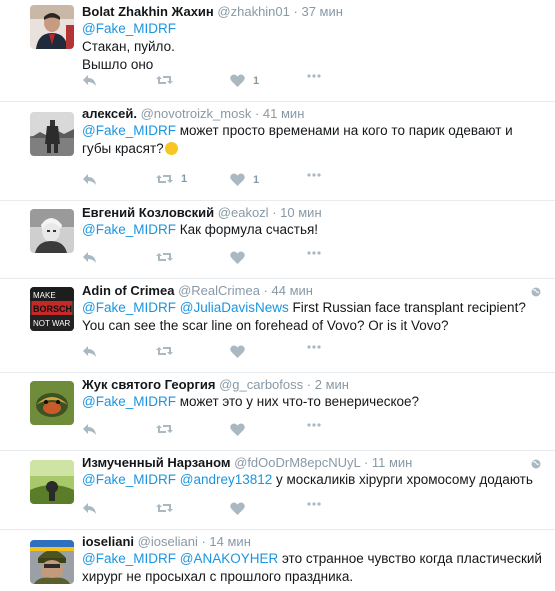  Describe the element at coordinates (283, 113) in the screenshot. I see `tweet-time: 41 мин` at that location.